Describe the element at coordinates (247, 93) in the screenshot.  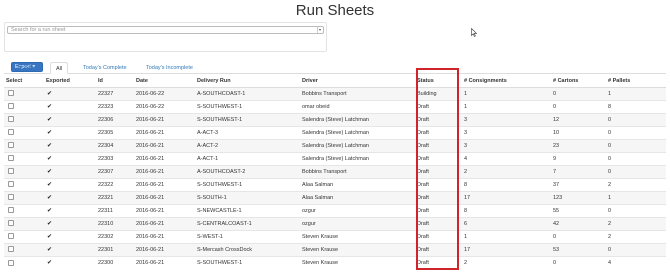
I see `cell-delivery-run: A-SOUTHCOAST-1` at that location.